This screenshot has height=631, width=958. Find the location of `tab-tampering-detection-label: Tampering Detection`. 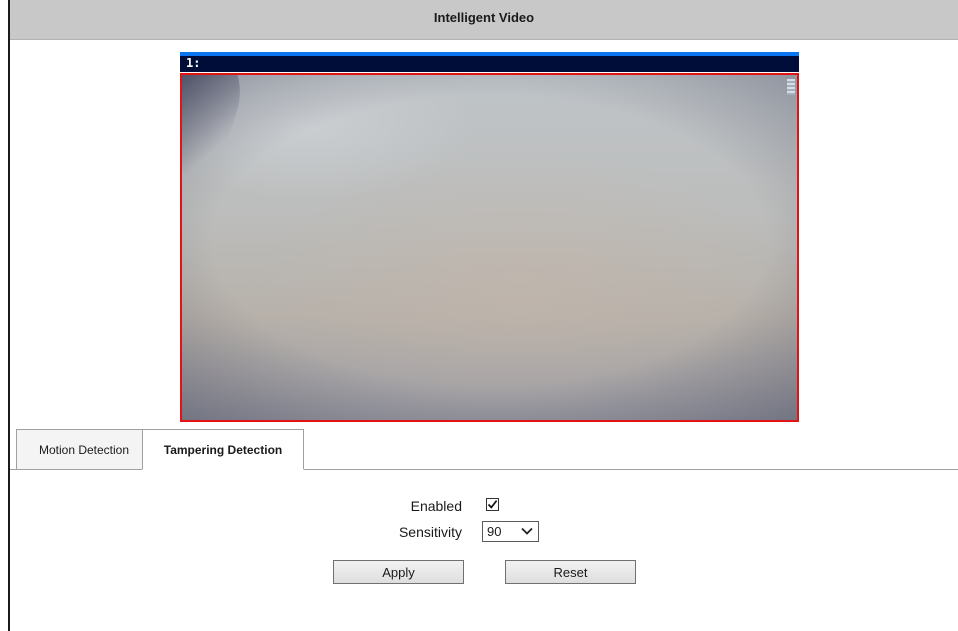

tab-tampering-detection-label: Tampering Detection is located at coordinates (223, 449).